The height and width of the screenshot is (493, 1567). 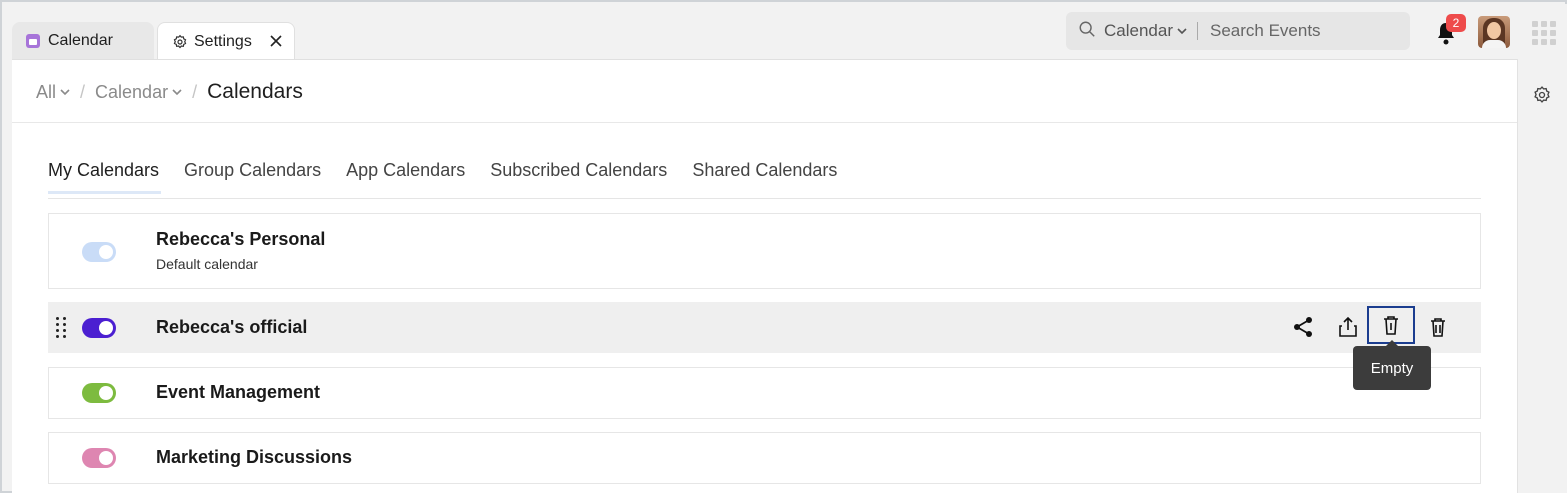 What do you see at coordinates (1494, 32) in the screenshot?
I see `avatar` at bounding box center [1494, 32].